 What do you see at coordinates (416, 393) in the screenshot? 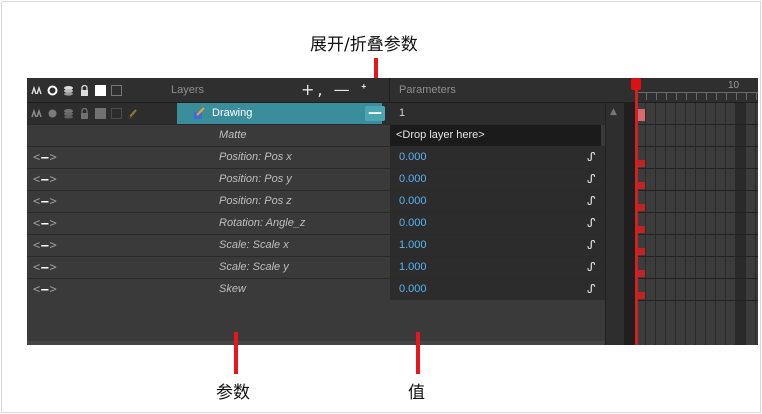
I see `annotation-value: 值` at bounding box center [416, 393].